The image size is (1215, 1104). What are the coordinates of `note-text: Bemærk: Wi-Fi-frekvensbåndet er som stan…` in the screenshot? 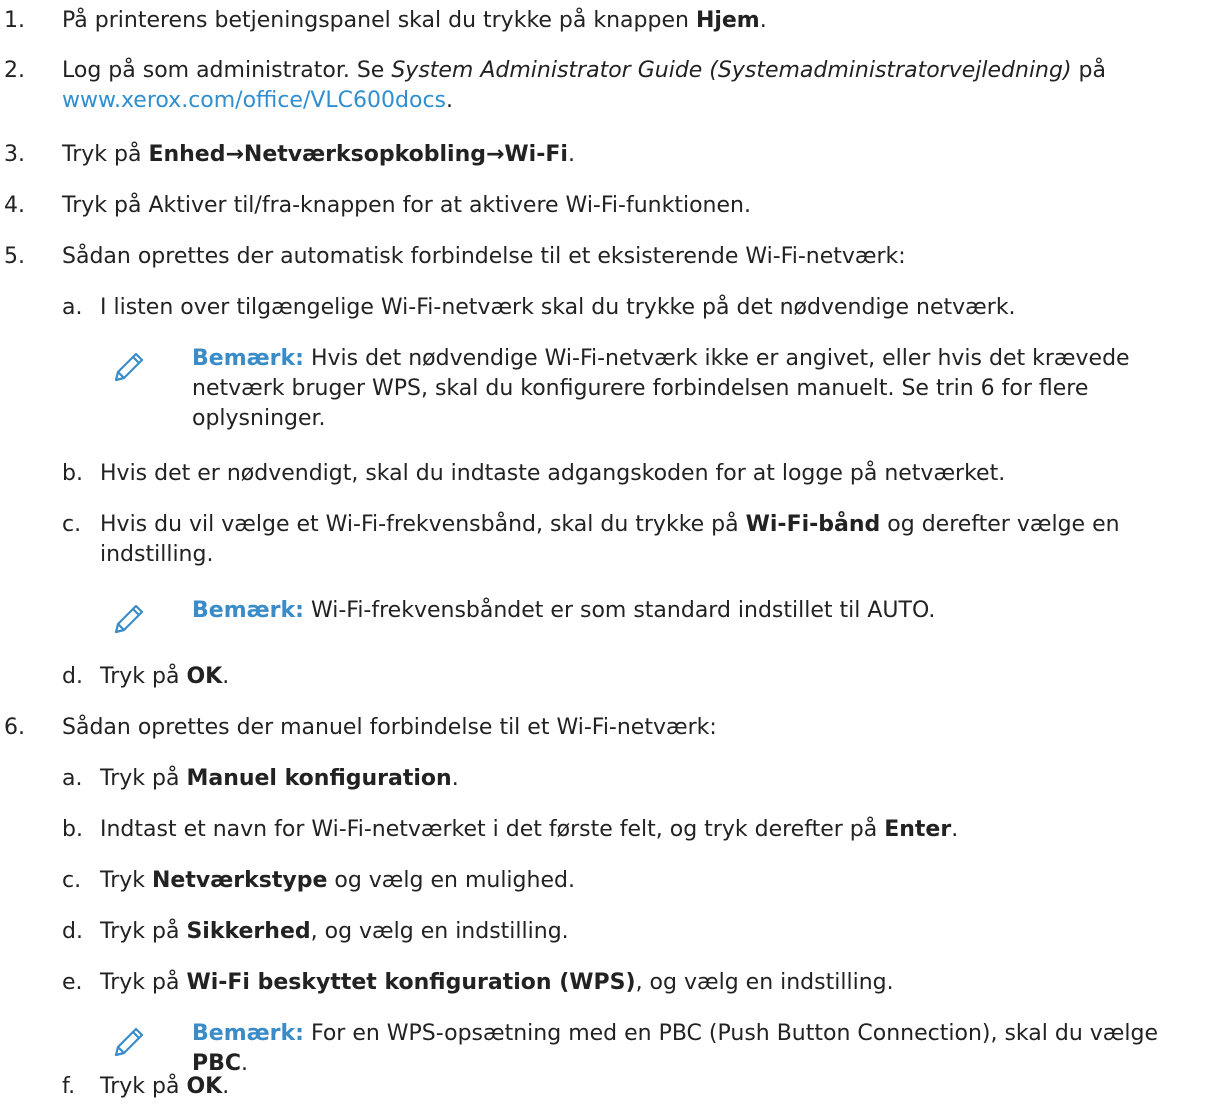 It's located at (564, 610).